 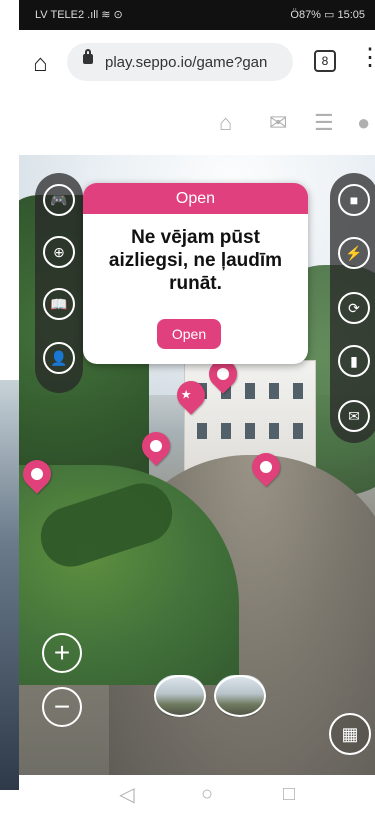 I want to click on zoom-out-button: −, so click(x=62, y=707).